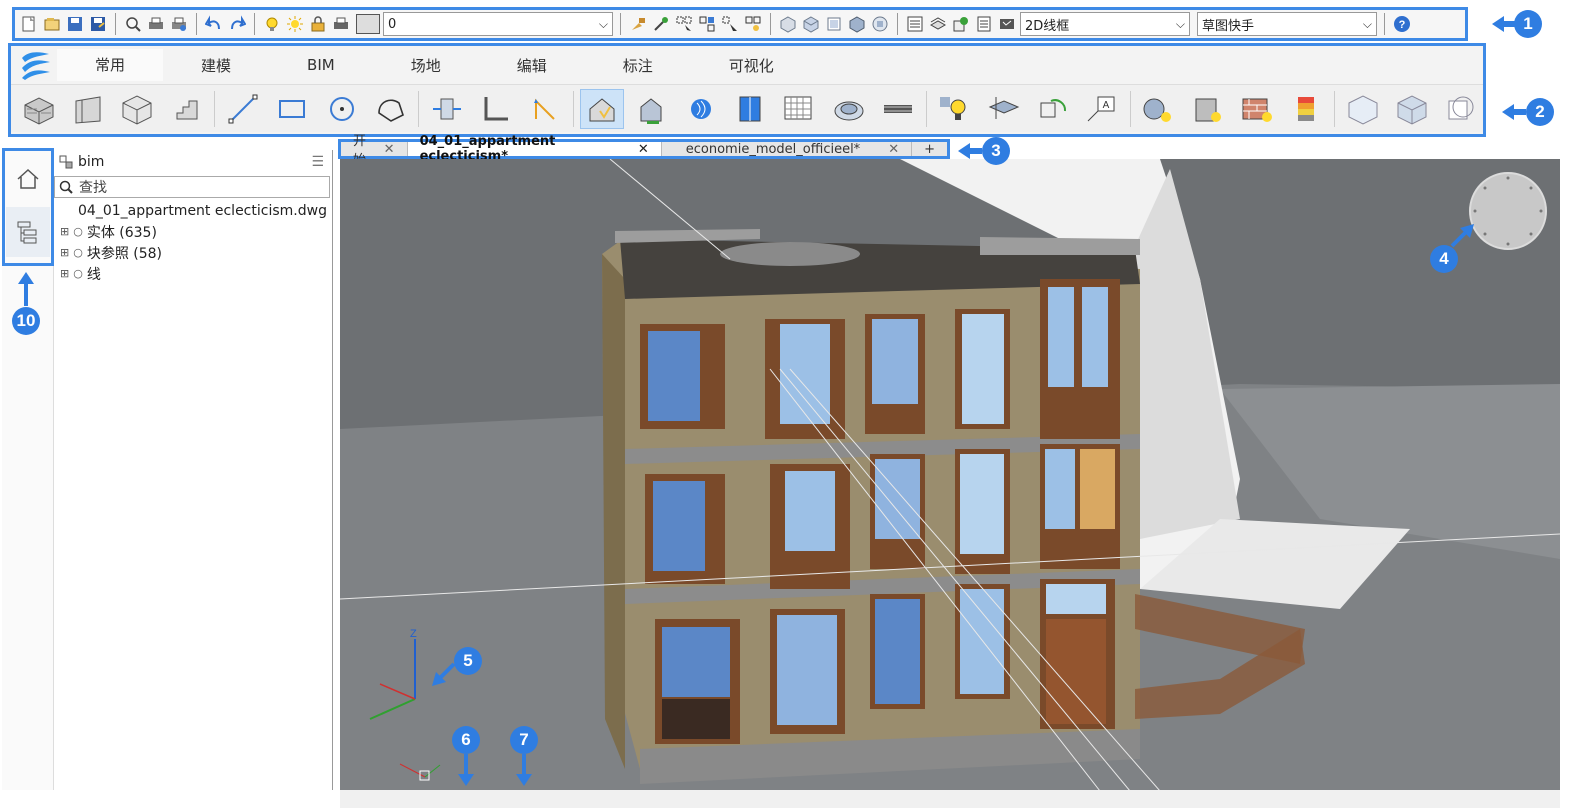  What do you see at coordinates (156, 24) in the screenshot?
I see `plot-icon` at bounding box center [156, 24].